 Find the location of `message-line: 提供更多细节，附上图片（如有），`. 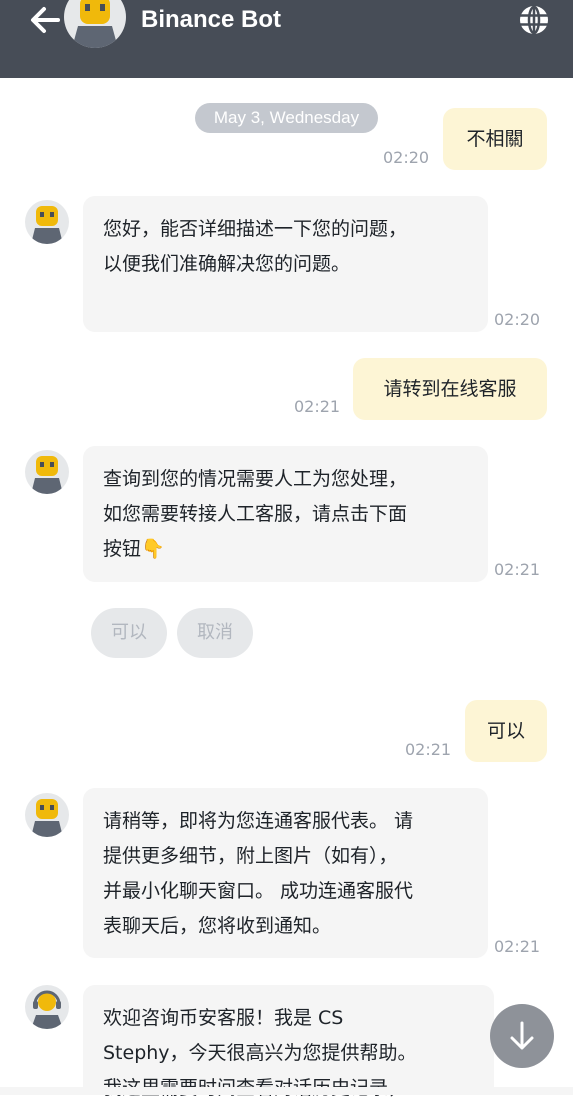

message-line: 提供更多细节，附上图片（如有）， is located at coordinates (250, 856).